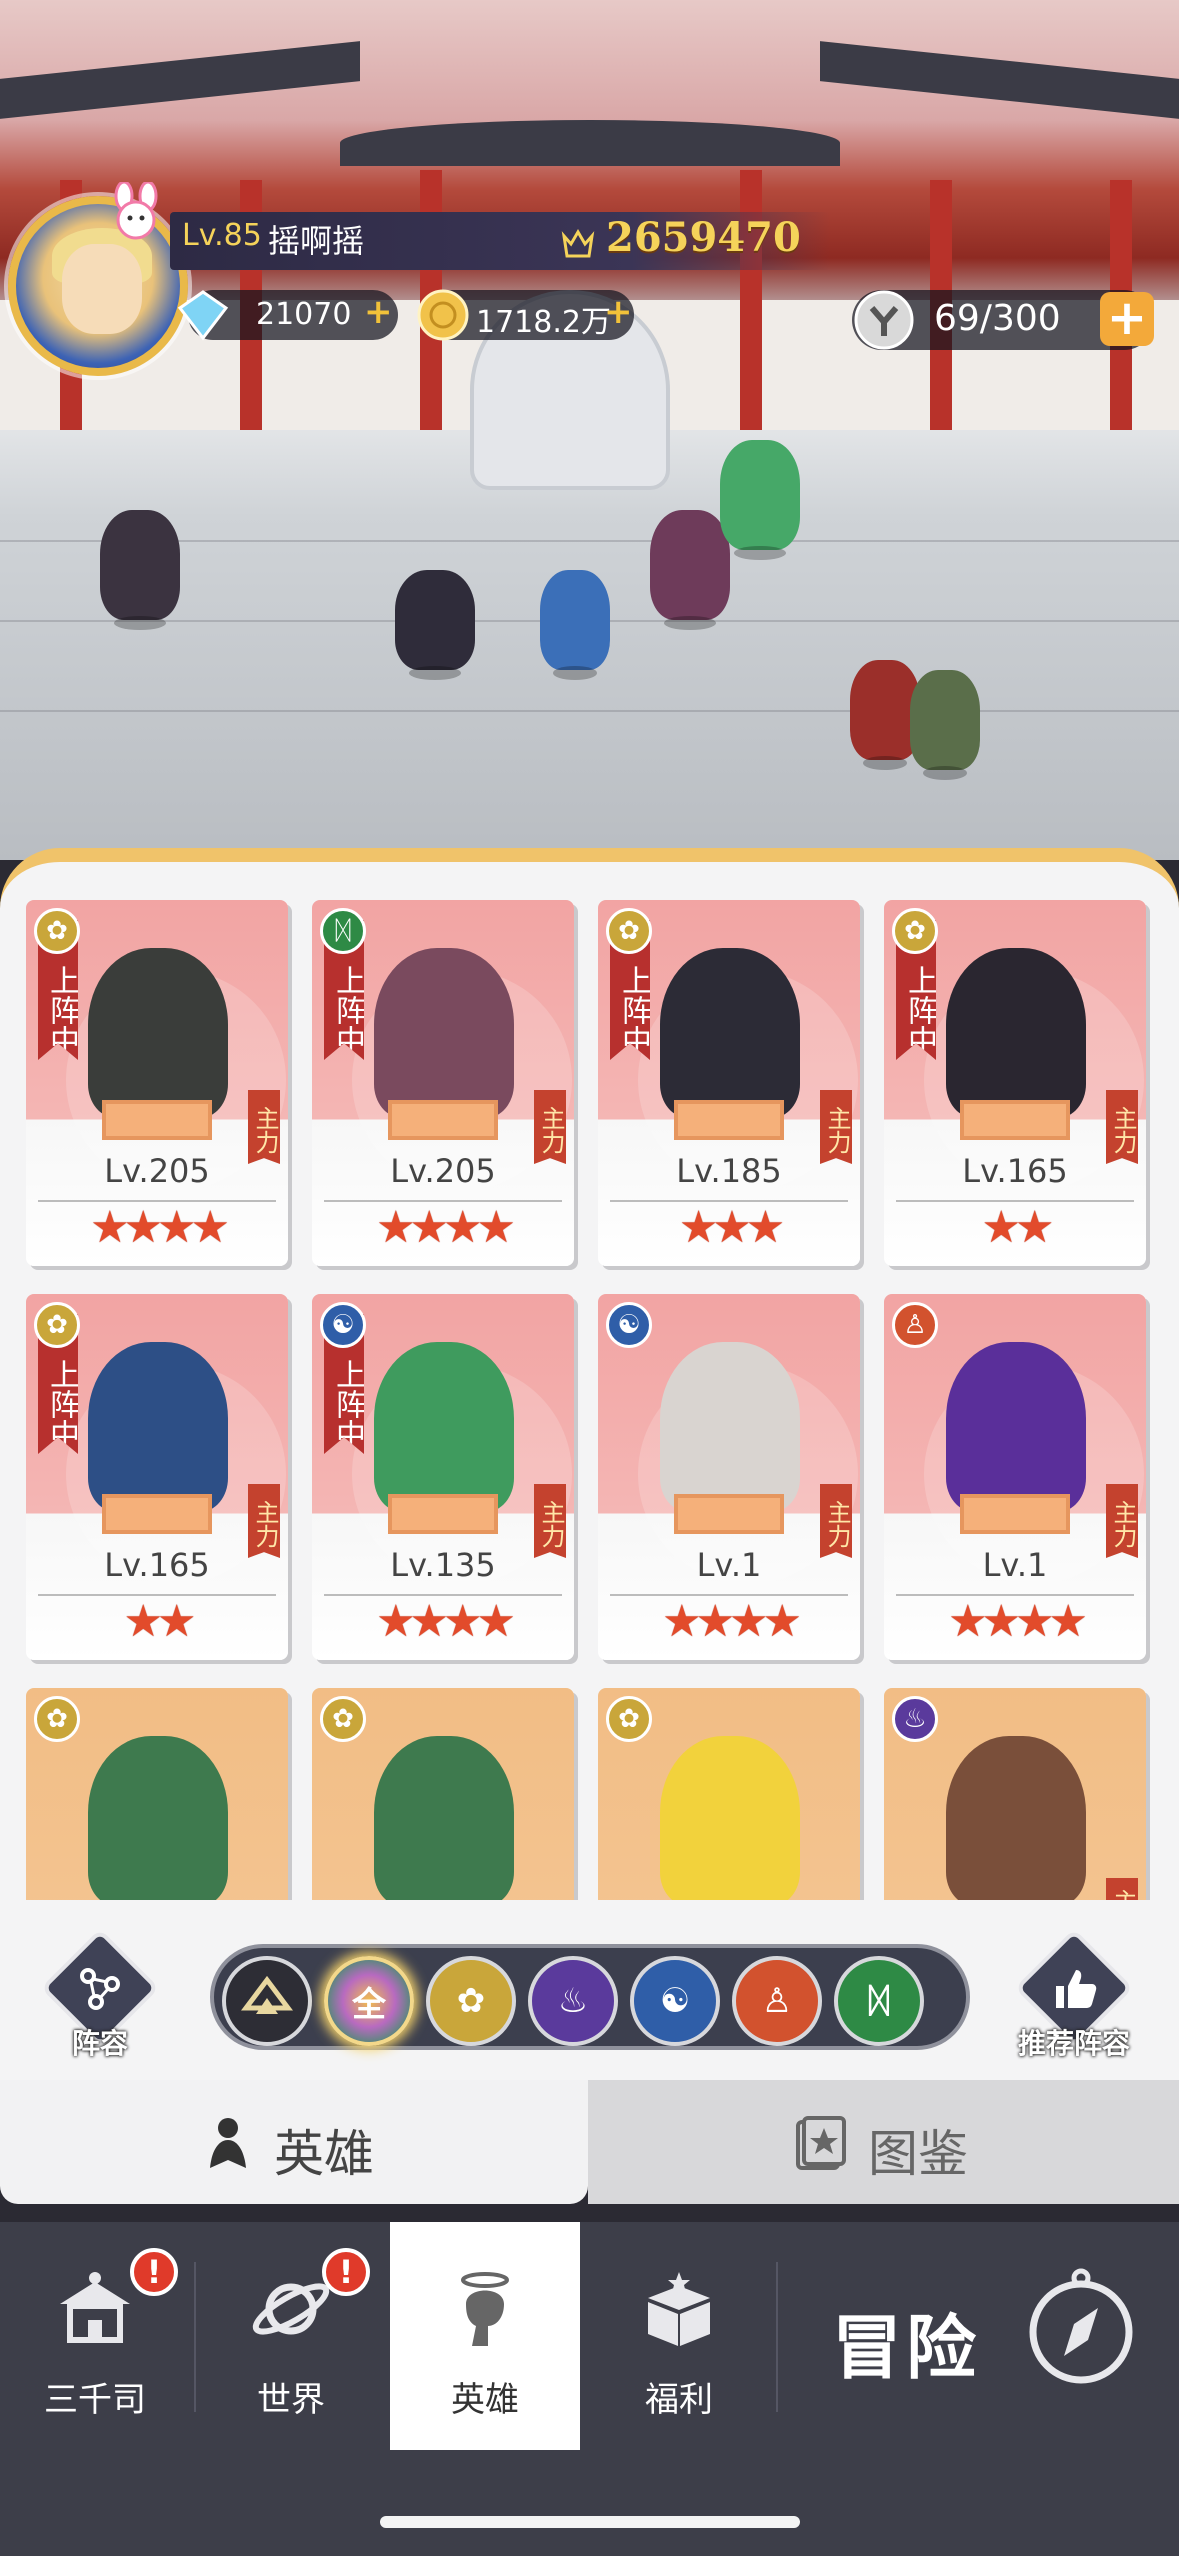 Image resolution: width=1179 pixels, height=2556 pixels. I want to click on hero-card: 上阵中 ᛞ 主力 Lv.205 ★★★★, so click(443, 1083).